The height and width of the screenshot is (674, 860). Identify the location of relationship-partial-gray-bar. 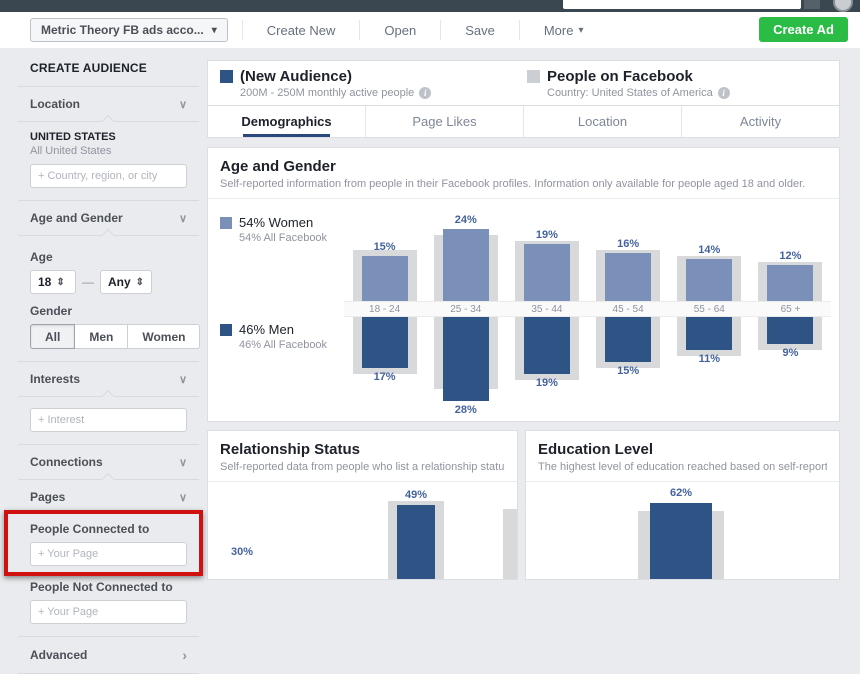
(510, 544).